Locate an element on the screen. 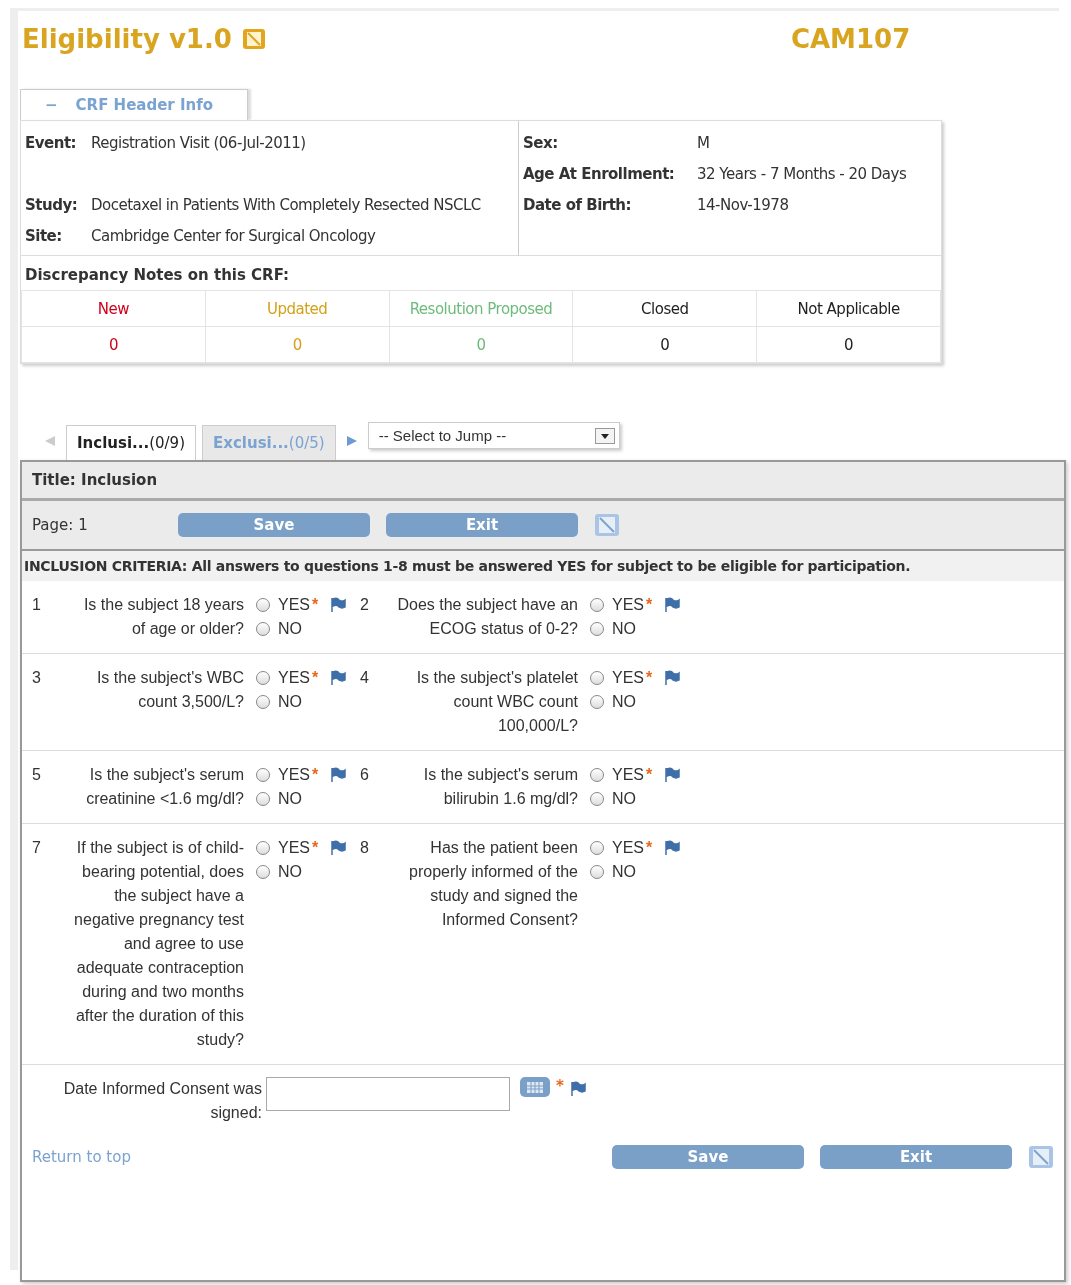  field-label: Date of Birth: is located at coordinates (577, 204).